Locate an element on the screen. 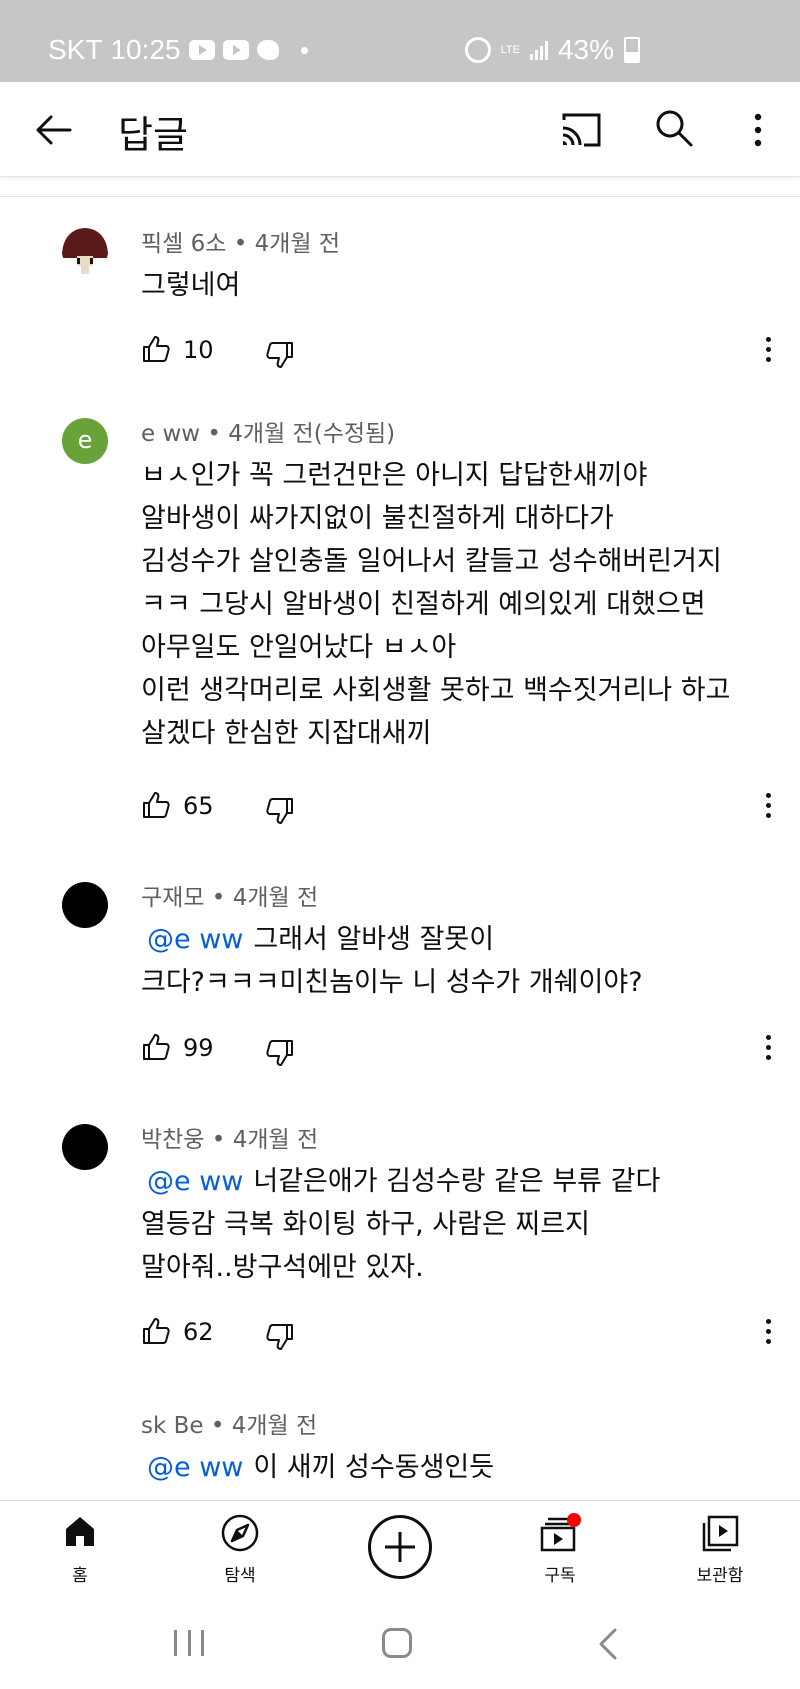 This screenshot has width=800, height=1689. comment-line: 크다?ㅋㅋㅋ미친놈이누 니 성수가 개쉐이야? is located at coordinates (392, 982).